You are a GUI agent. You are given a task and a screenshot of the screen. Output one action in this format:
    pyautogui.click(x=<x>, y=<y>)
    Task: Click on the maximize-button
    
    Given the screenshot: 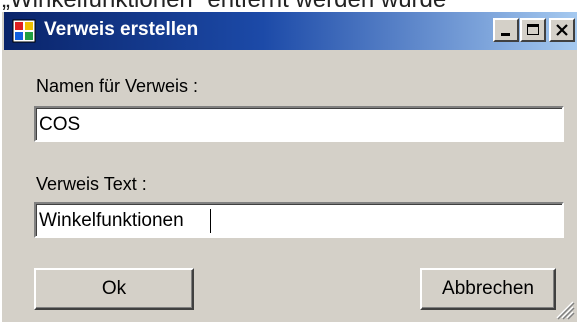 What is the action you would take?
    pyautogui.click(x=533, y=30)
    